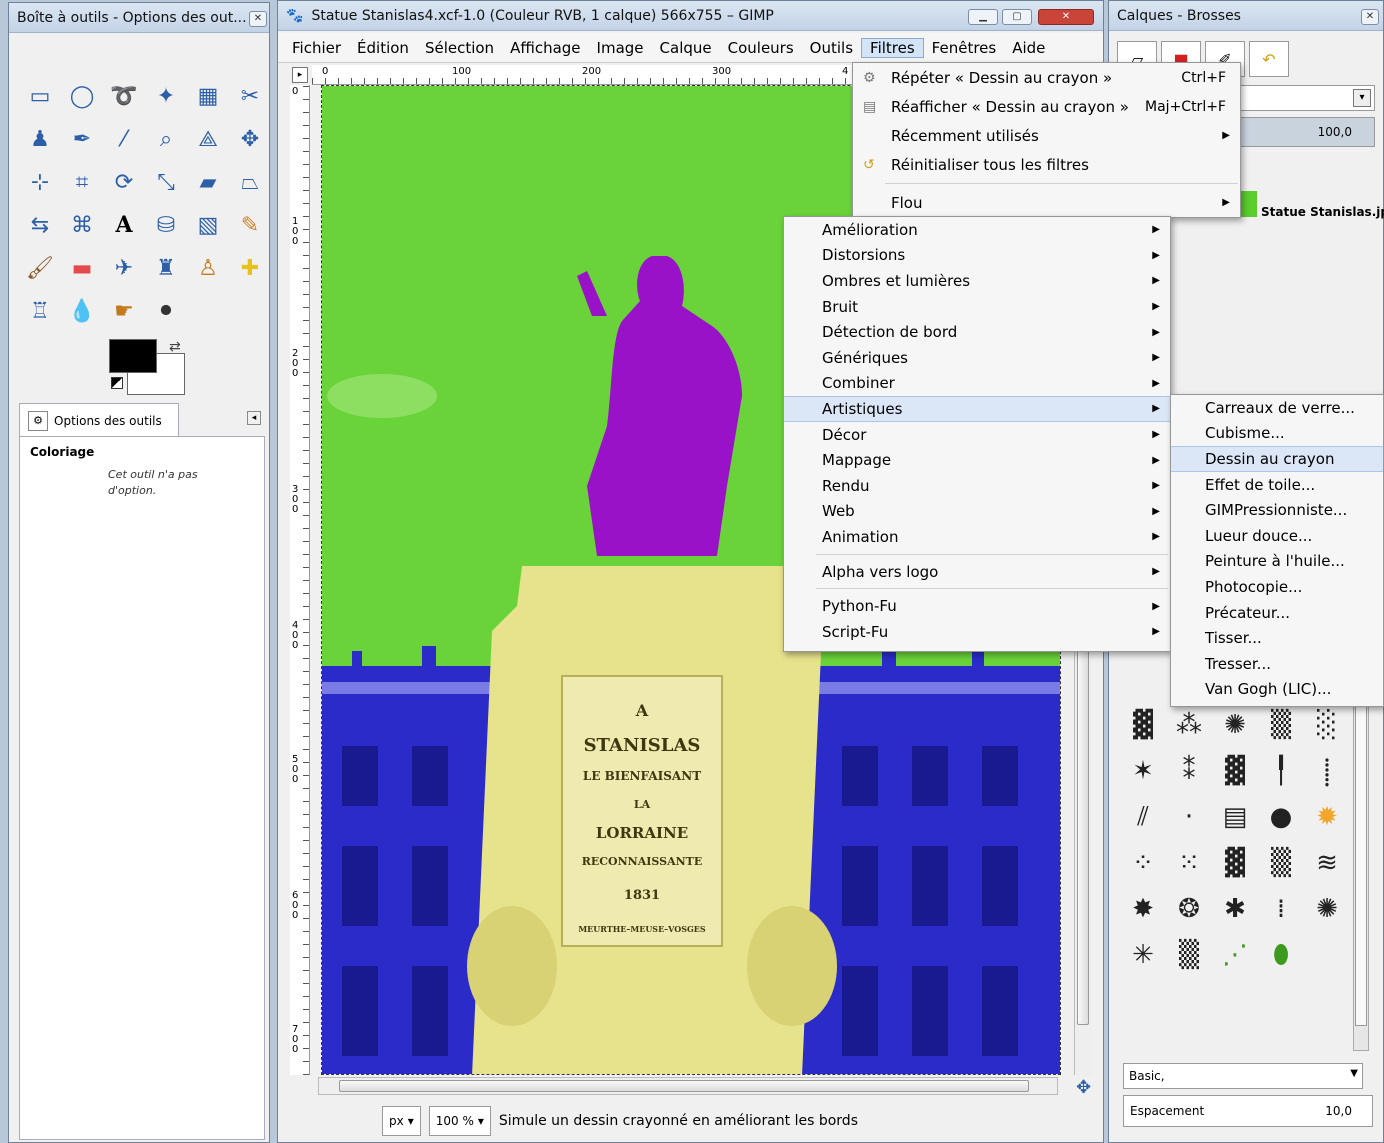 This screenshot has height=1143, width=1384. I want to click on zoom-select: 100 % ▾, so click(459, 1121).